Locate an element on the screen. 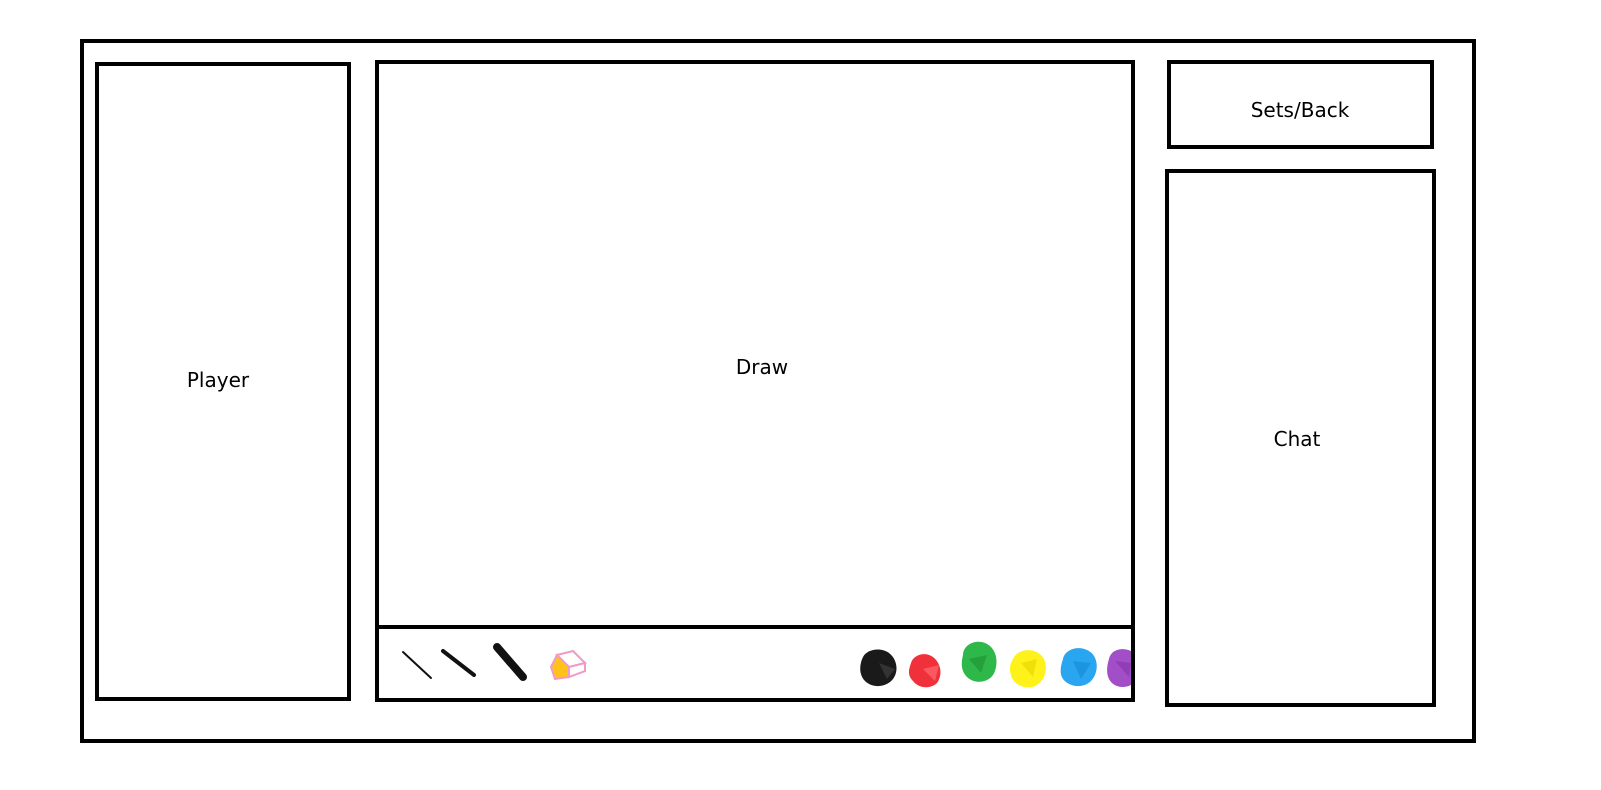 This screenshot has width=1601, height=790. sets-back-button: Sets/Back is located at coordinates (1300, 104).